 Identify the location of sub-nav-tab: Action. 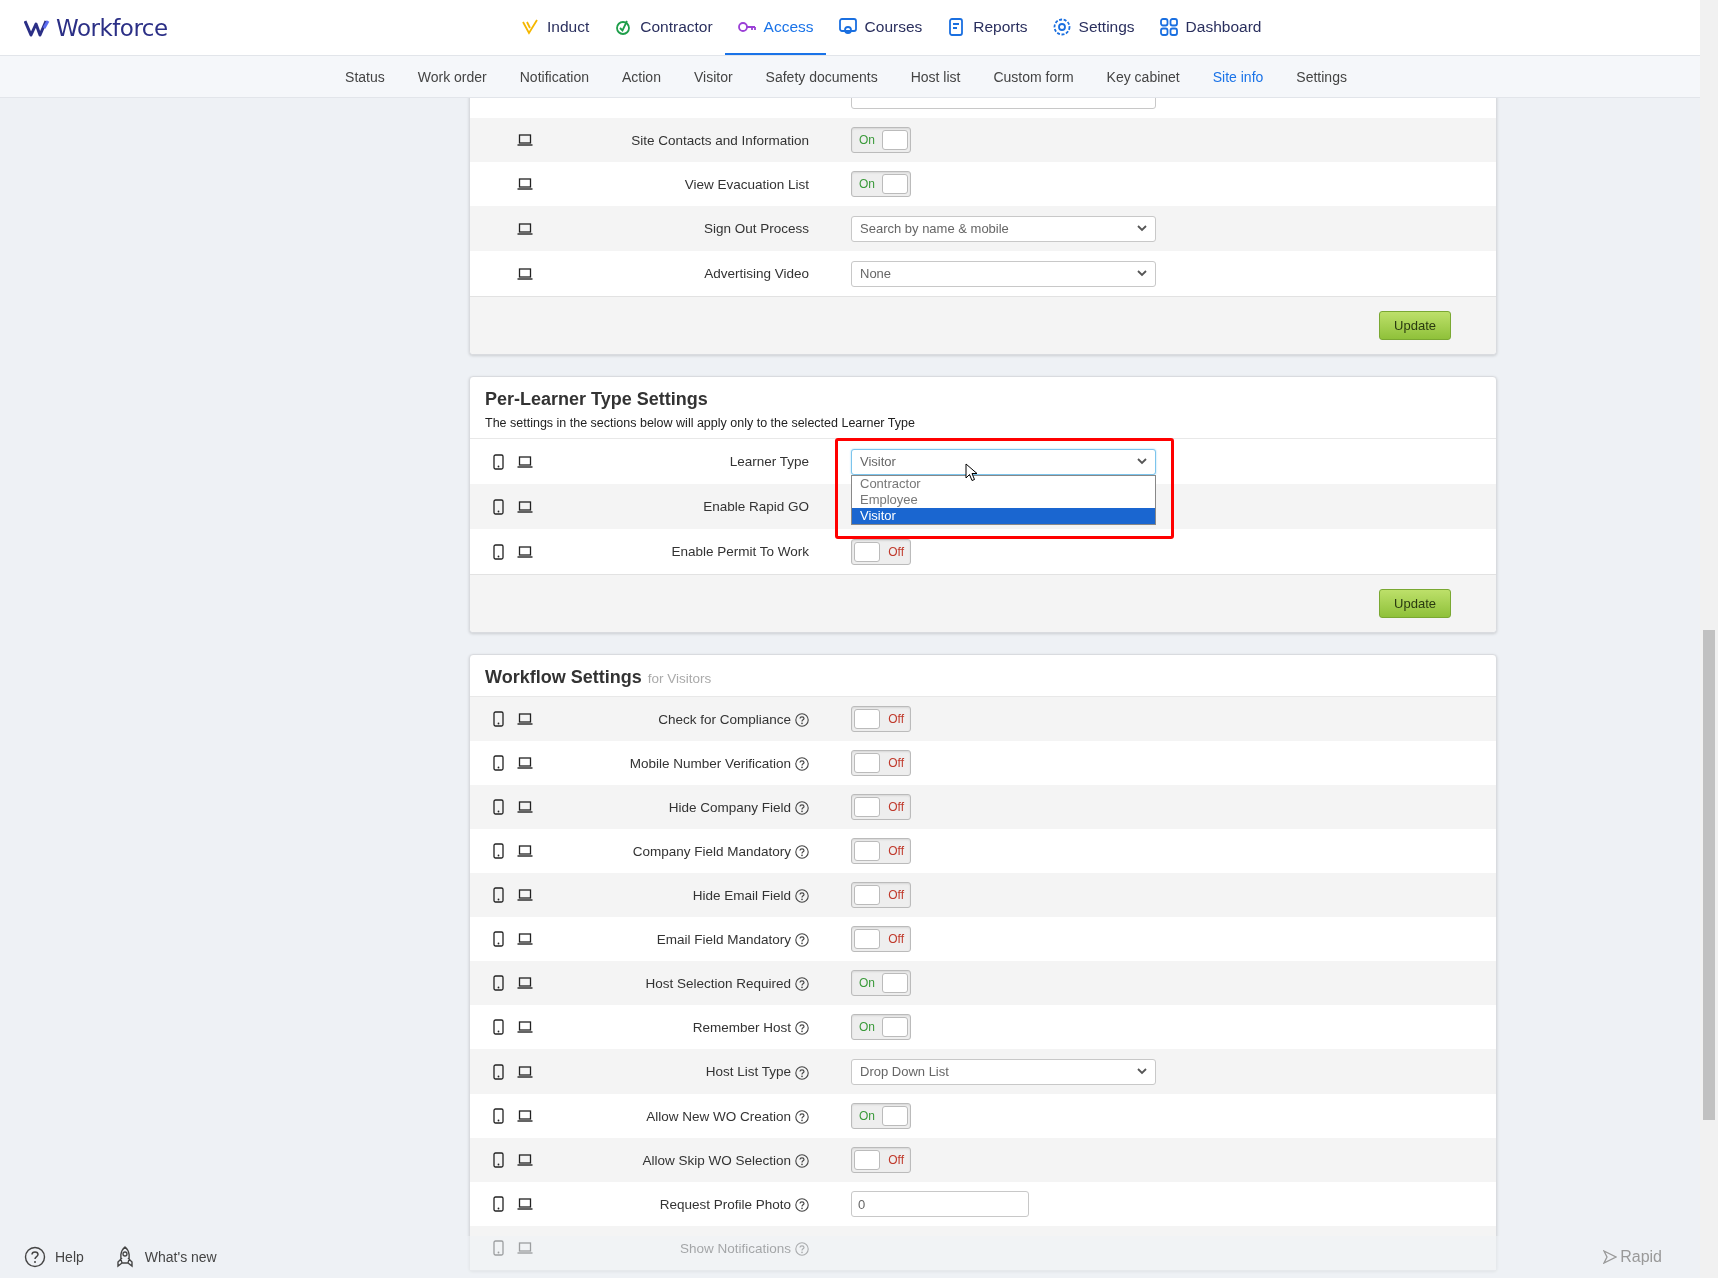
(641, 76).